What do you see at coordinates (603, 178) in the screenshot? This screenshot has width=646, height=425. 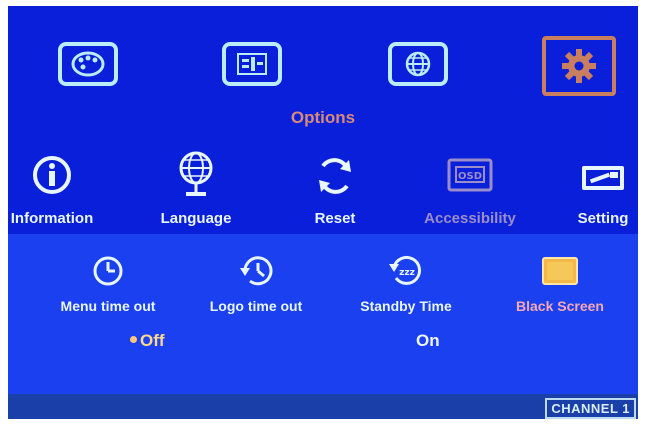 I see `settings-tool-icon` at bounding box center [603, 178].